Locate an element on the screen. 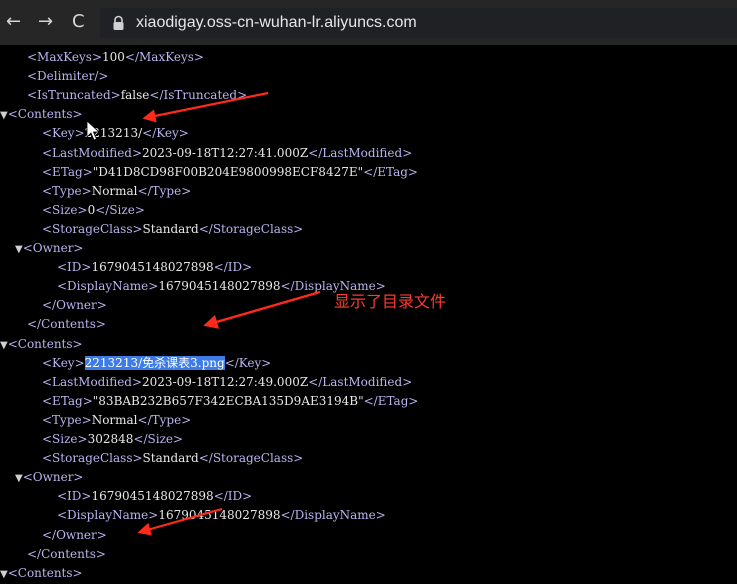  xml-line: </Contents> is located at coordinates (66, 554).